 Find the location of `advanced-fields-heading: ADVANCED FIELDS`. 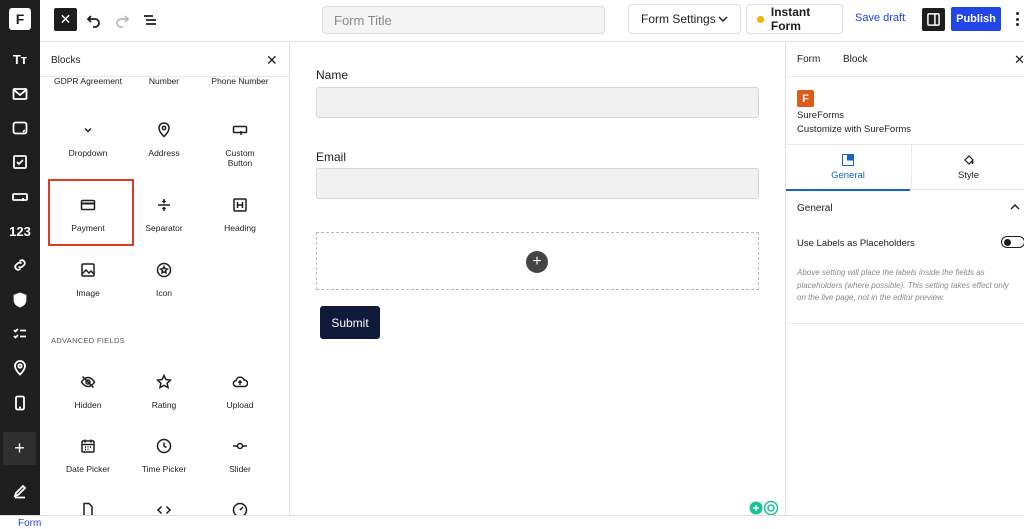

advanced-fields-heading: ADVANCED FIELDS is located at coordinates (88, 340).